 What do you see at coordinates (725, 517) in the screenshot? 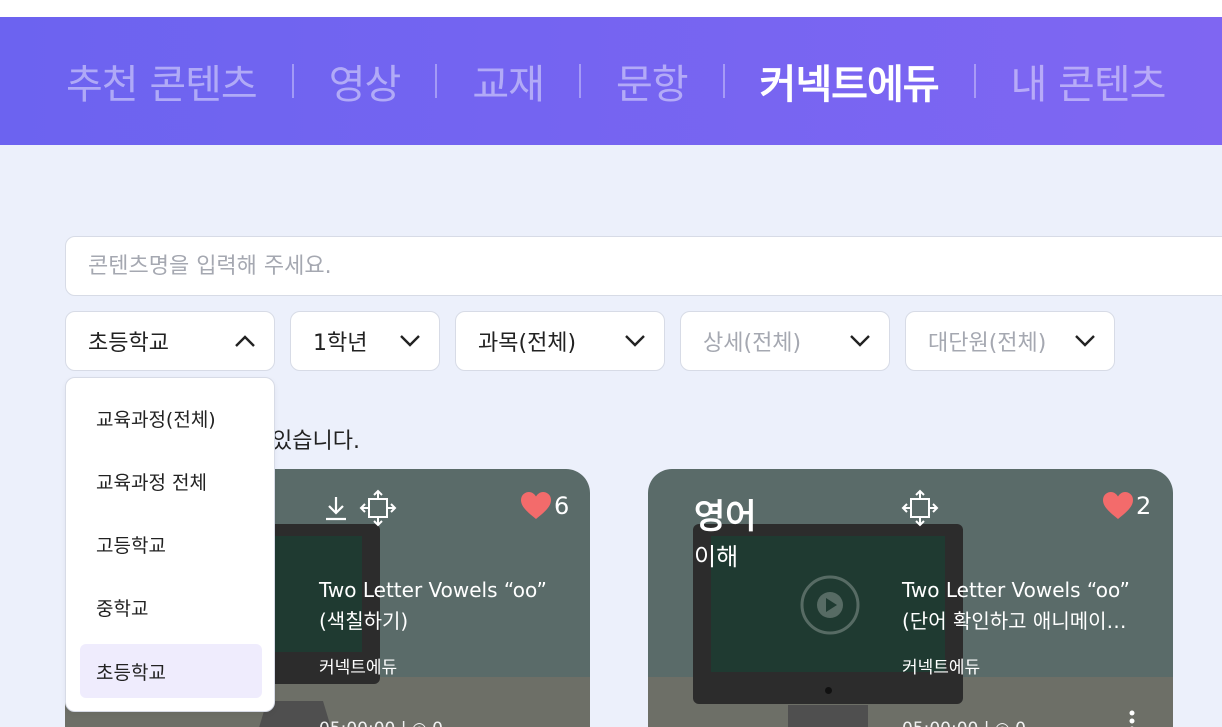
I see `card-subject: 영어` at bounding box center [725, 517].